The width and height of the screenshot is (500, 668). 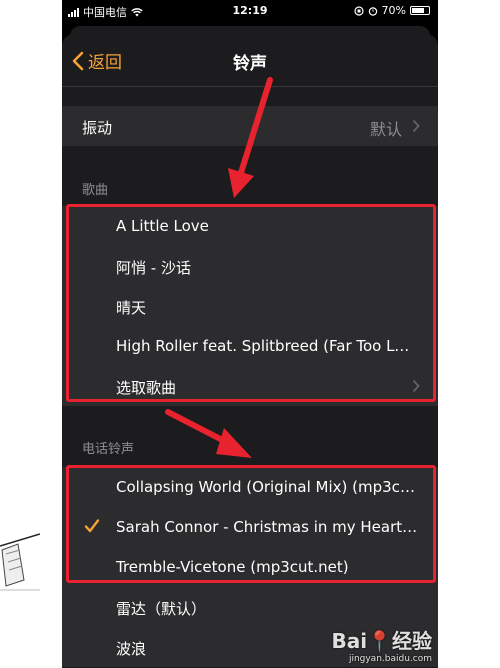 What do you see at coordinates (250, 86) in the screenshot?
I see `nav-divider` at bounding box center [250, 86].